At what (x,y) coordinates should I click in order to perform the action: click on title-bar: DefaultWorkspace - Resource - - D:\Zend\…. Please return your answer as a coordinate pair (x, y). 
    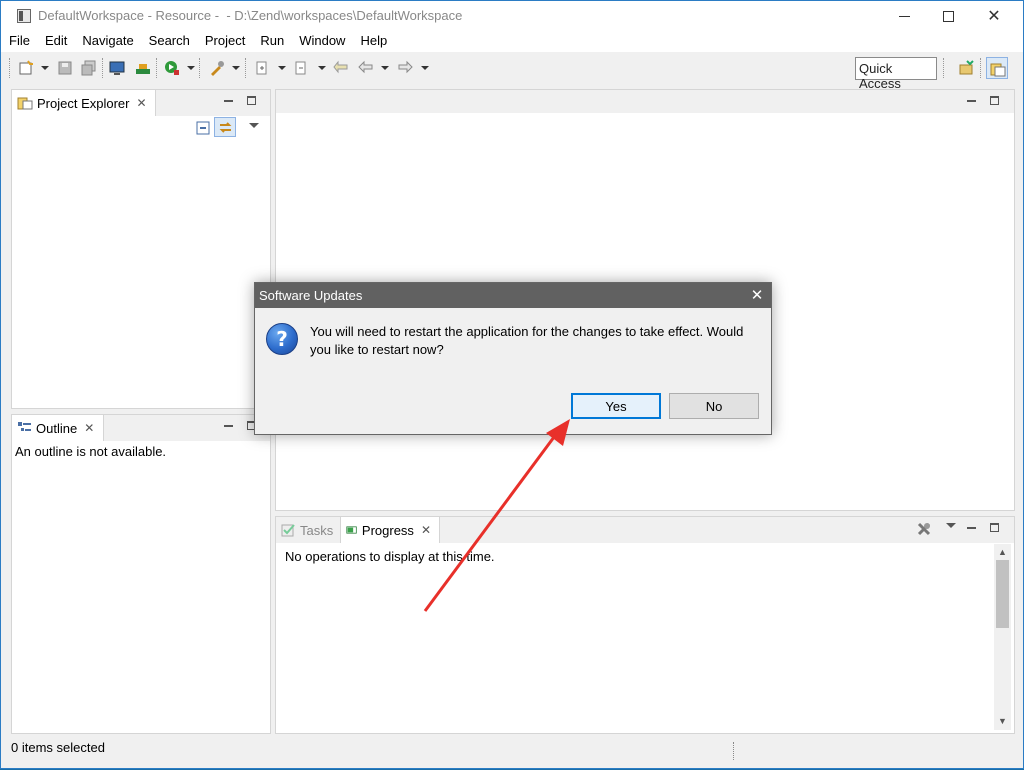
    Looking at the image, I should click on (512, 16).